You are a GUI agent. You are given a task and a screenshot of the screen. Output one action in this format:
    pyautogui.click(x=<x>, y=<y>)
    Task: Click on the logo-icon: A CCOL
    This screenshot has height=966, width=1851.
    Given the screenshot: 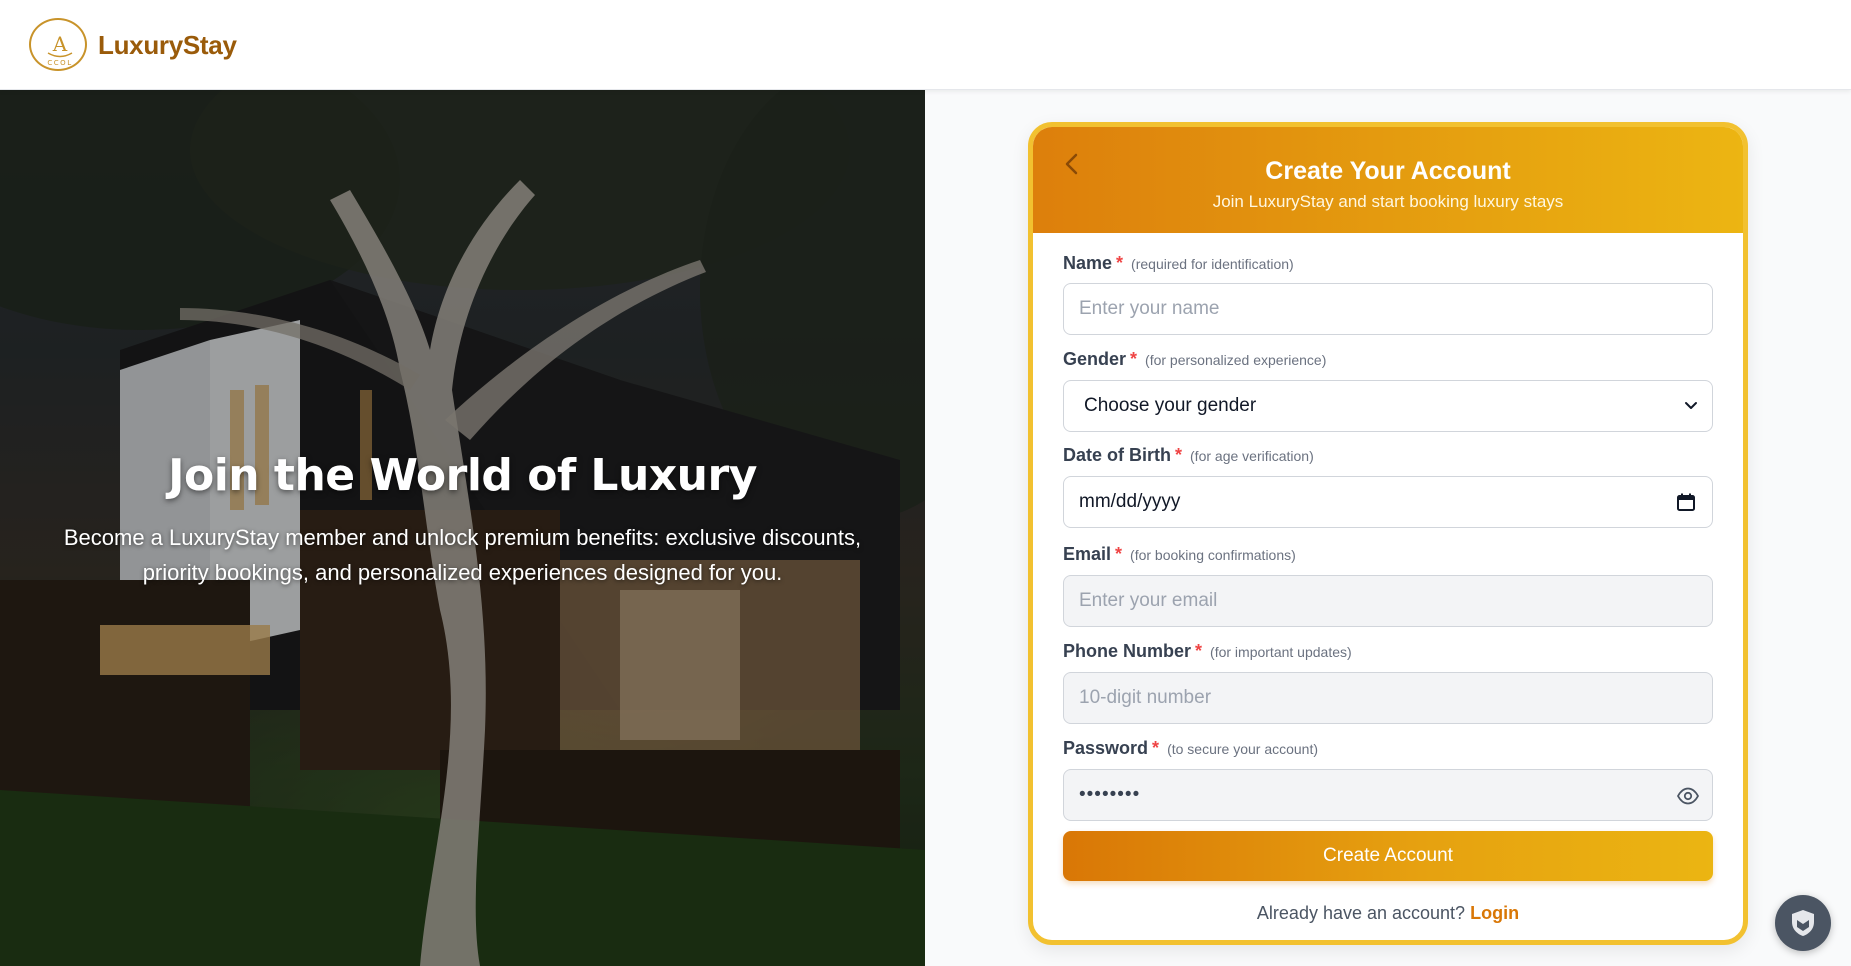 What is the action you would take?
    pyautogui.click(x=60, y=49)
    